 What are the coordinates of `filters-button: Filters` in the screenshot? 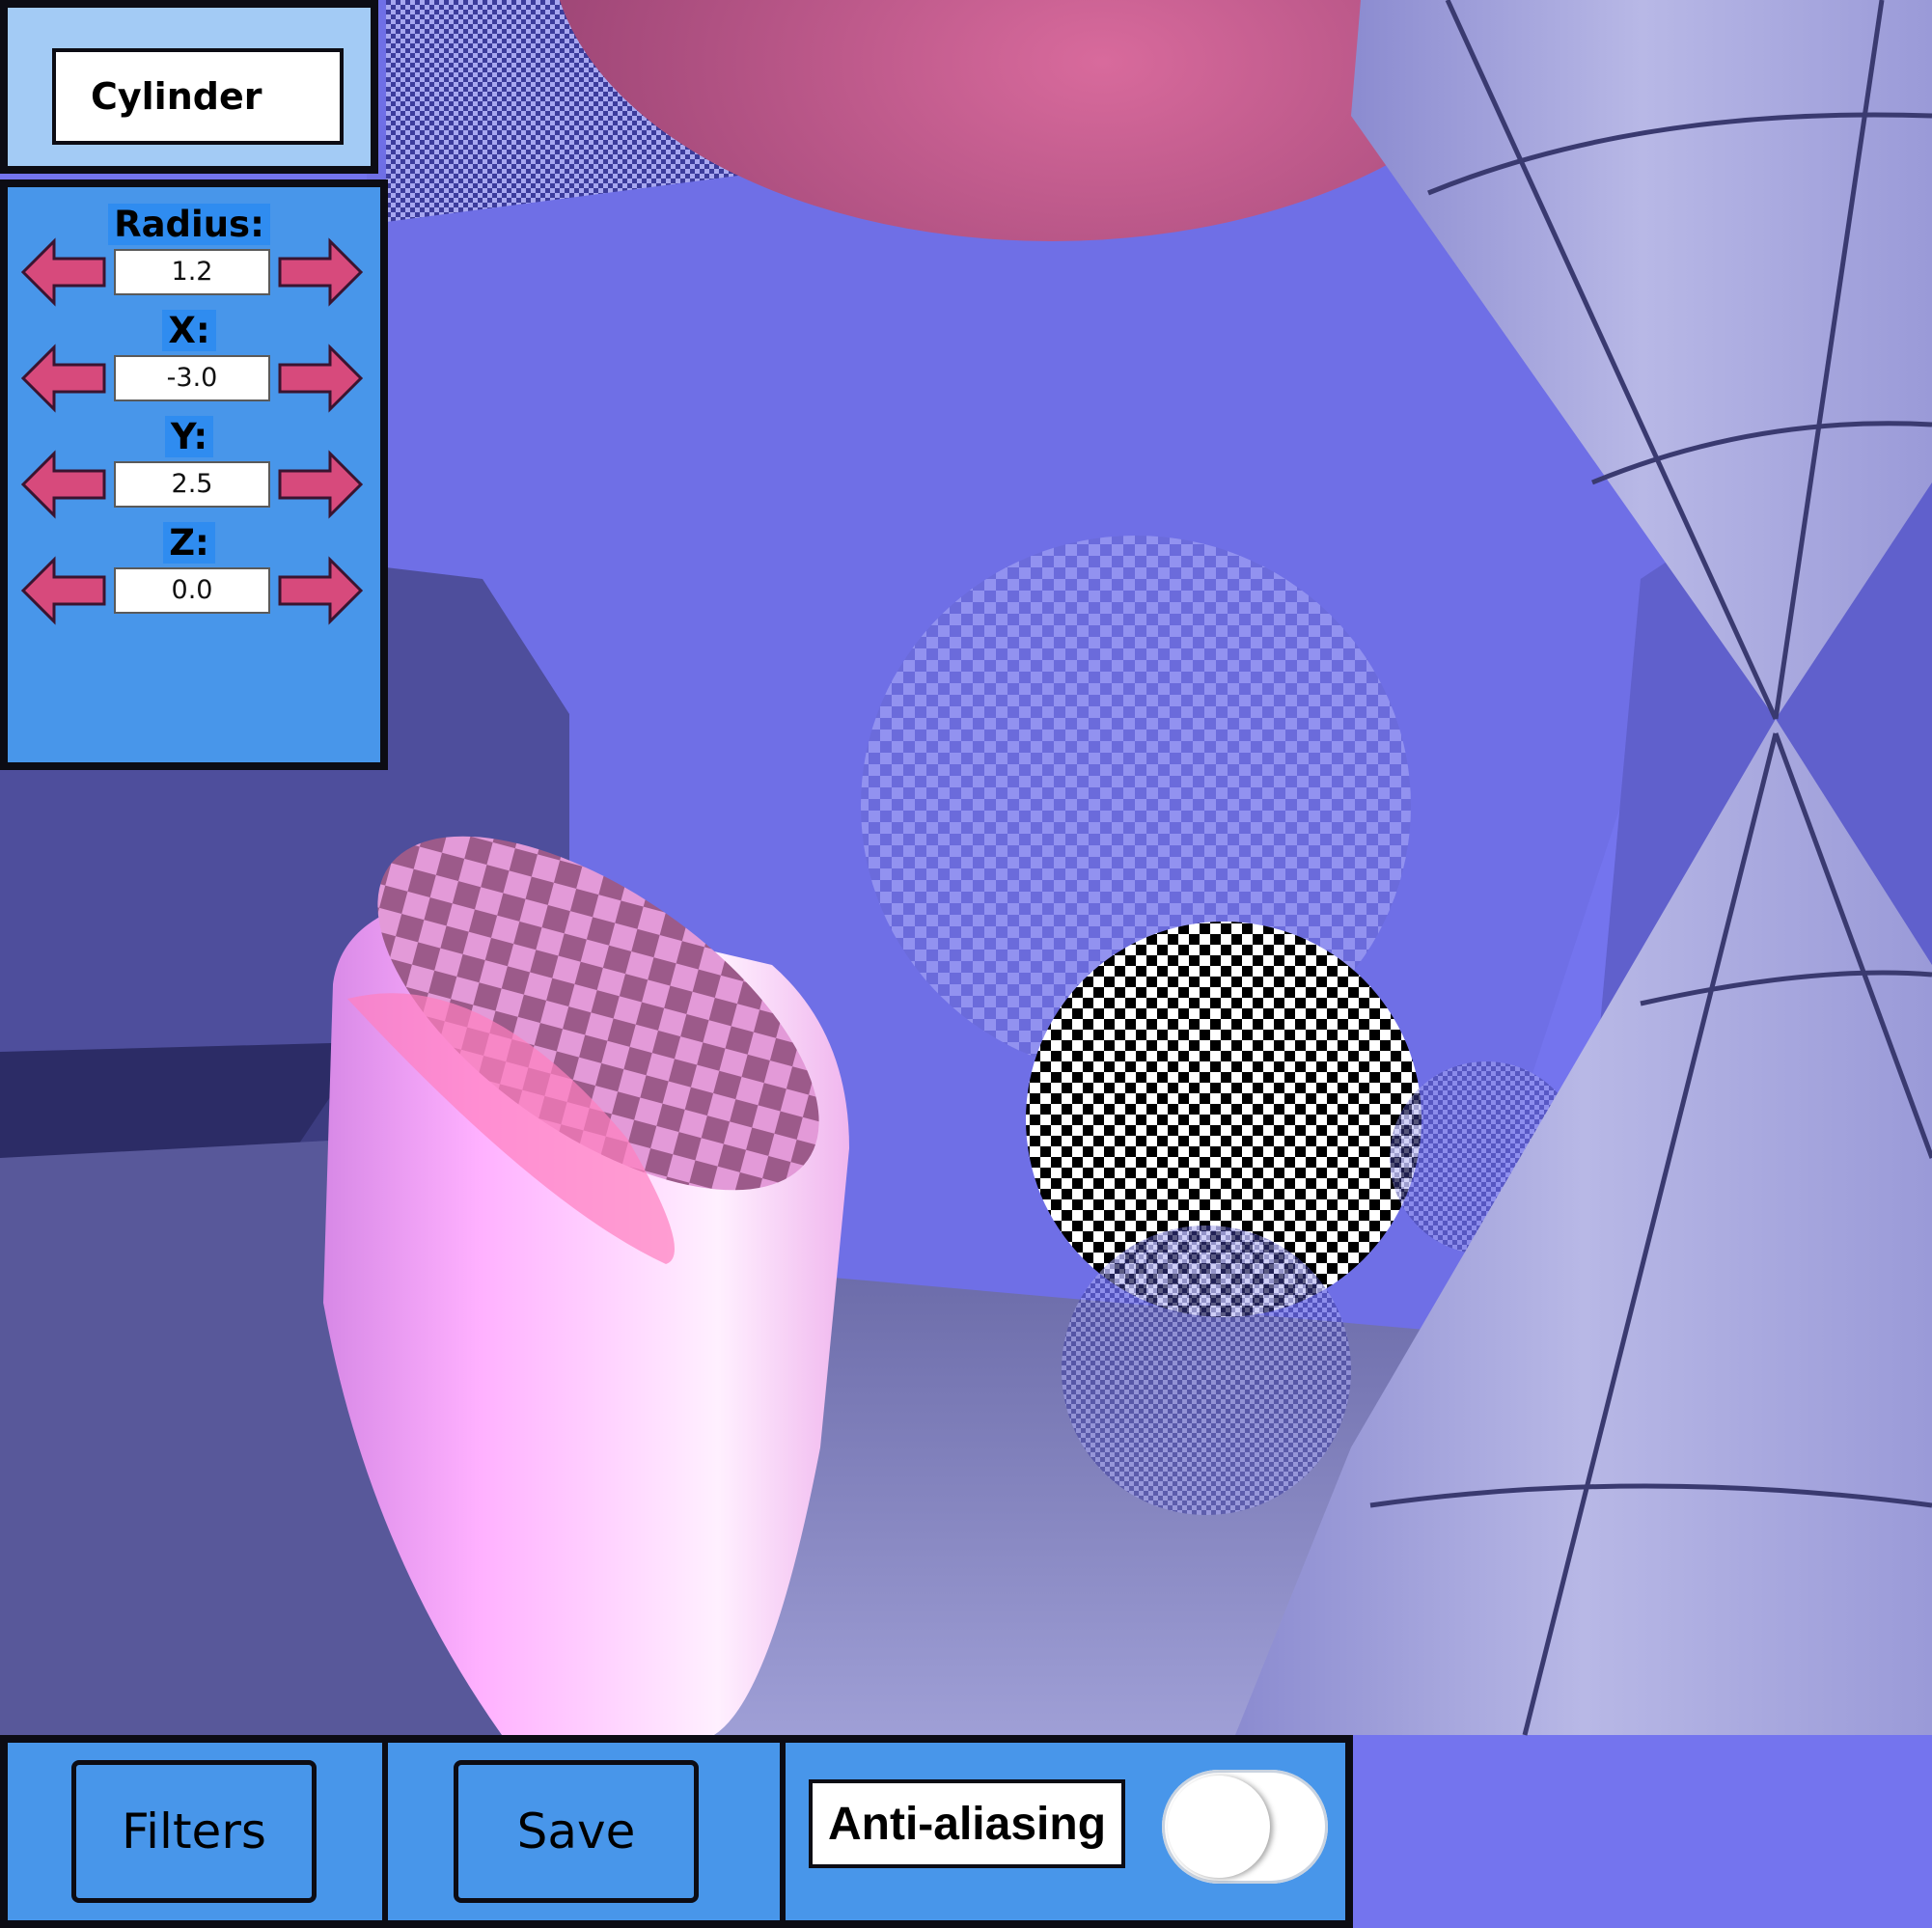 It's located at (194, 1832).